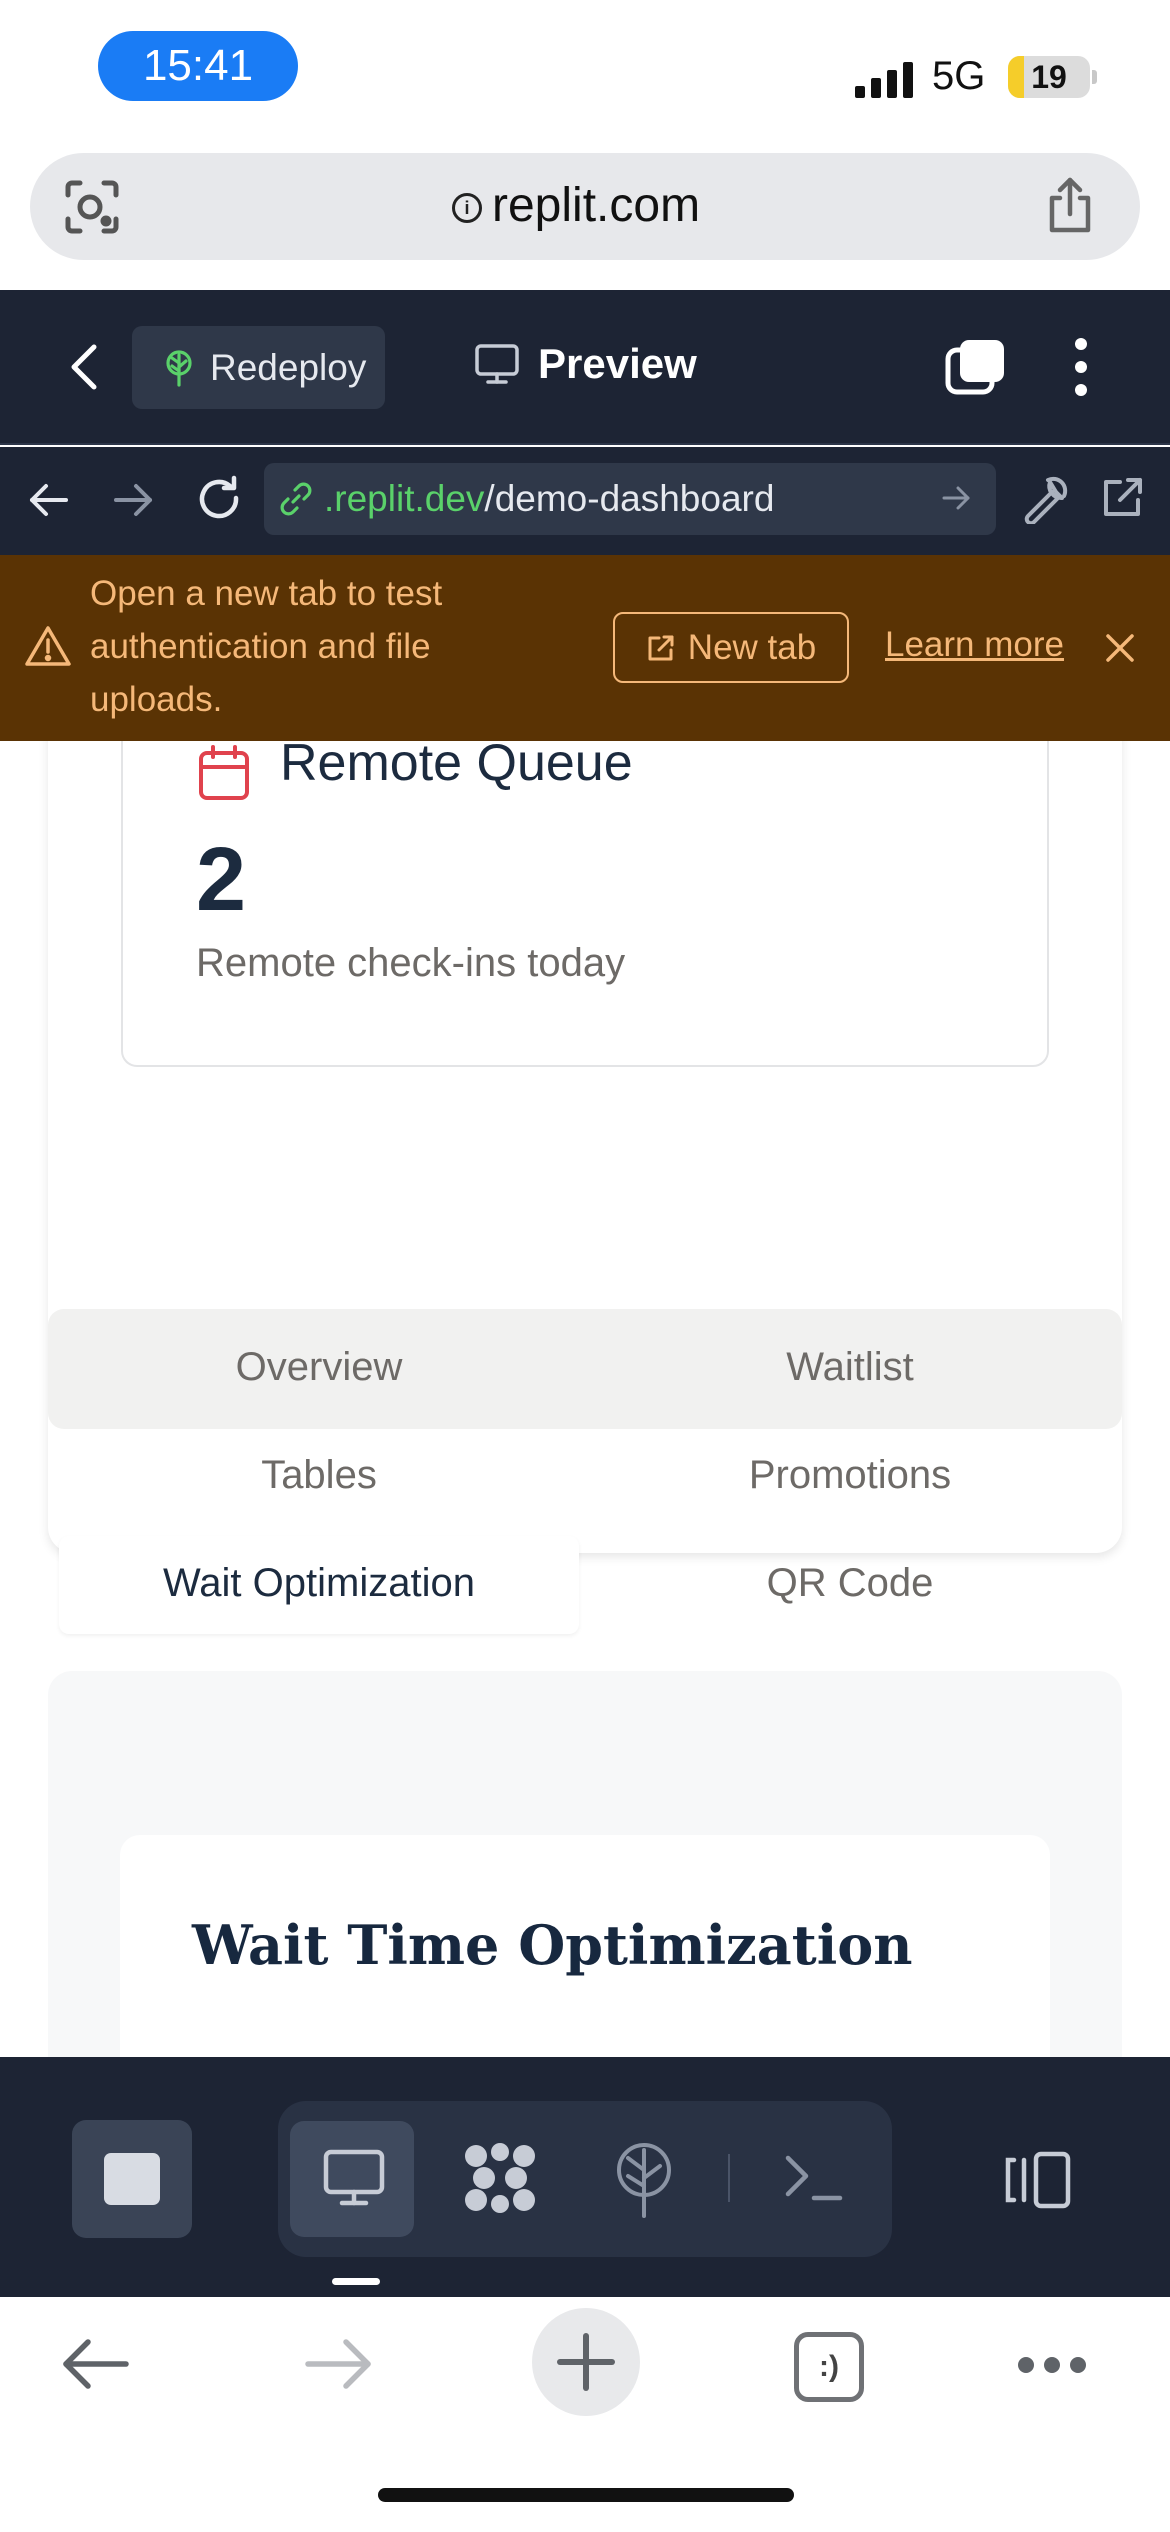 The width and height of the screenshot is (1170, 2532). What do you see at coordinates (198, 66) in the screenshot?
I see `clock: 15:41` at bounding box center [198, 66].